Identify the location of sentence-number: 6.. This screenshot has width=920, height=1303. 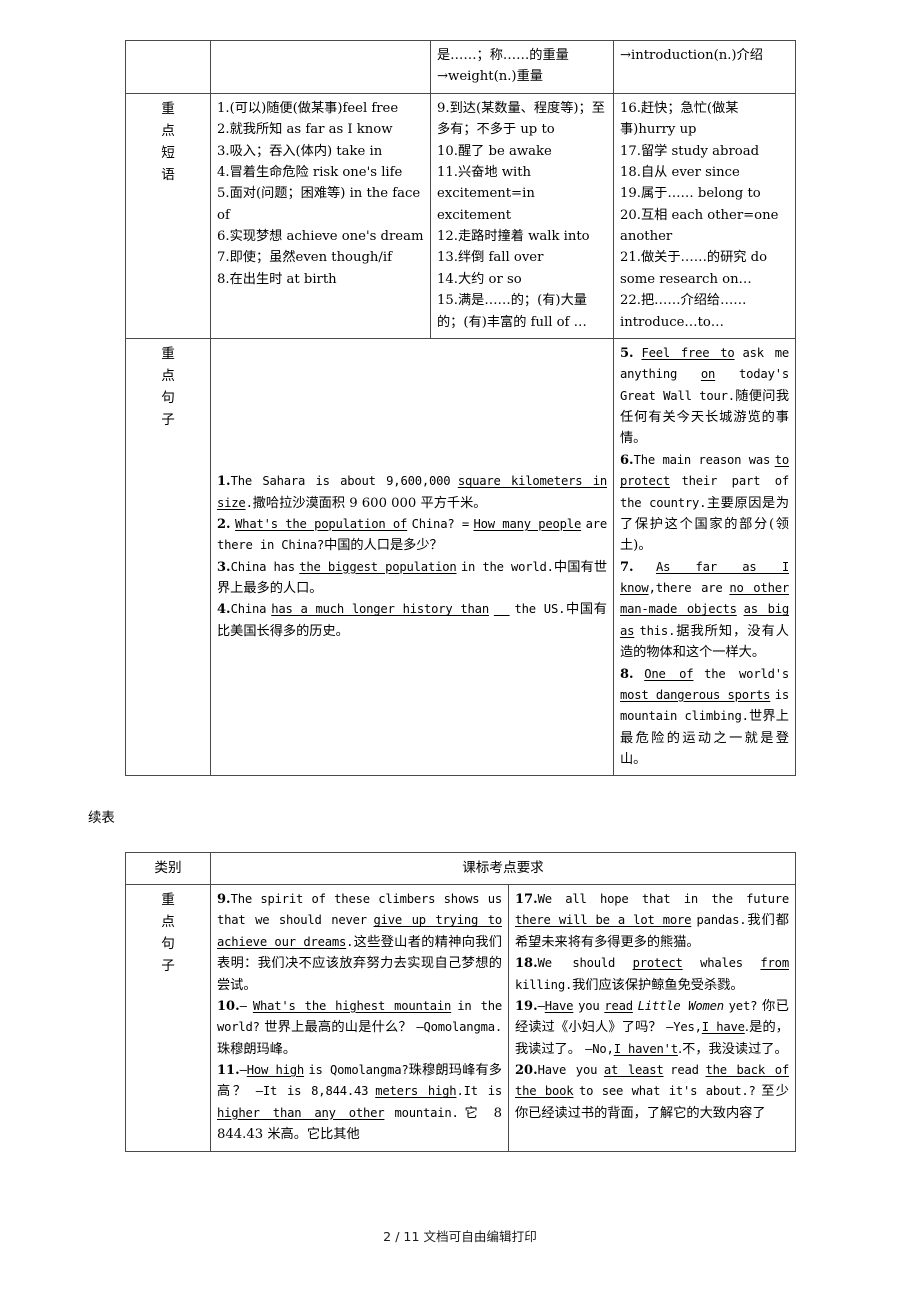
(627, 460).